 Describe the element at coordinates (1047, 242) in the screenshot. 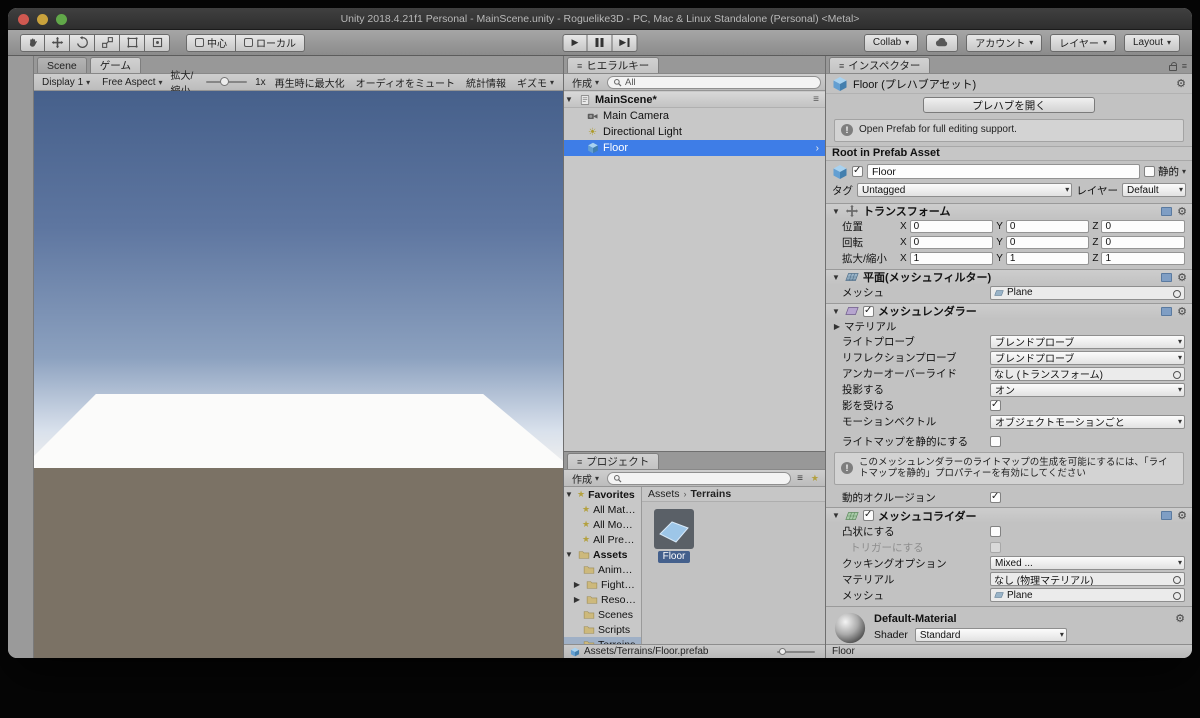

I see `rotation-y-field: 0` at that location.